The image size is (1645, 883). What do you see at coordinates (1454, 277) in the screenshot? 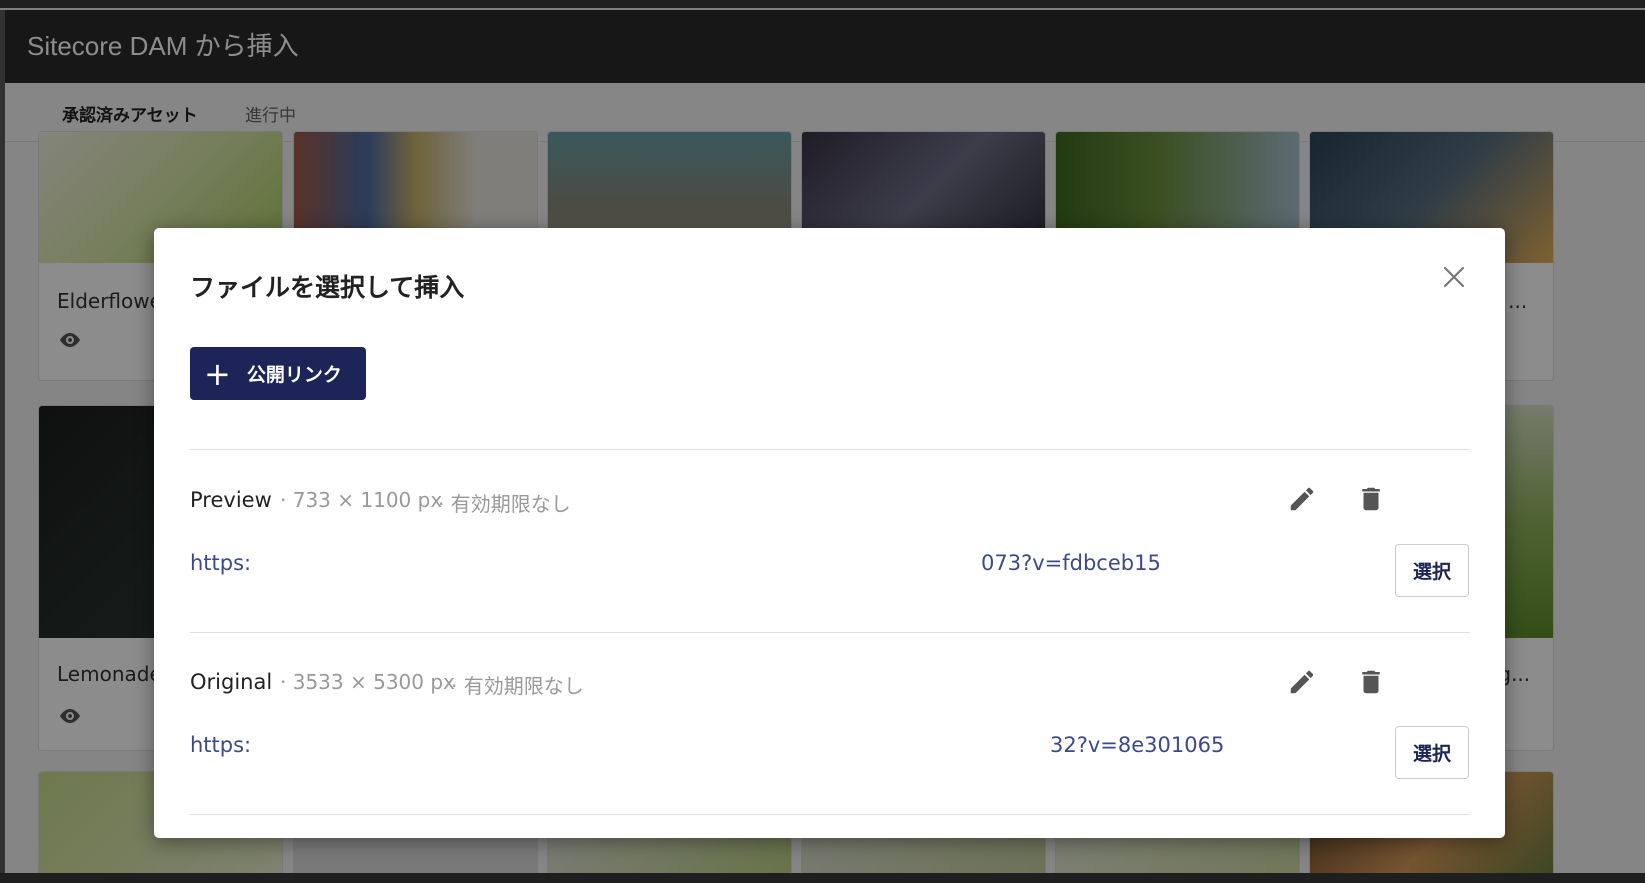
I see `close-icon` at bounding box center [1454, 277].